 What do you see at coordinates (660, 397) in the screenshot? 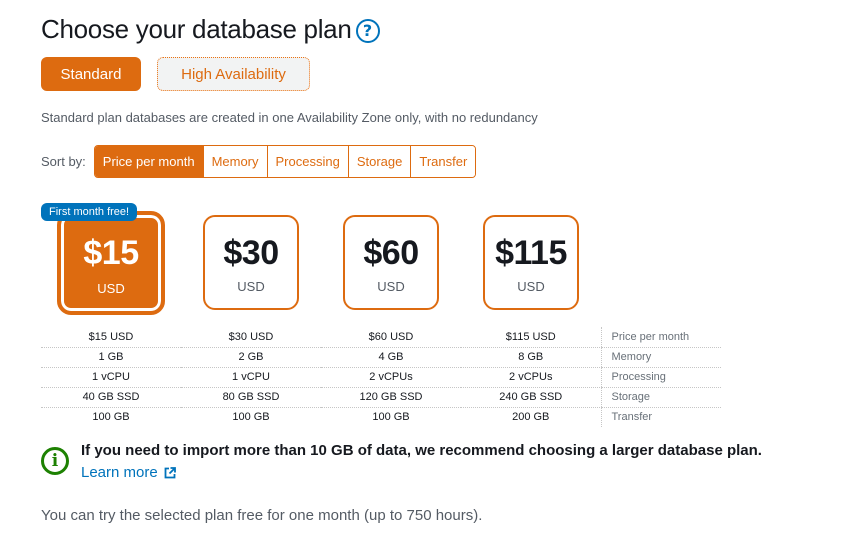
I see `spec-label: Storage` at bounding box center [660, 397].